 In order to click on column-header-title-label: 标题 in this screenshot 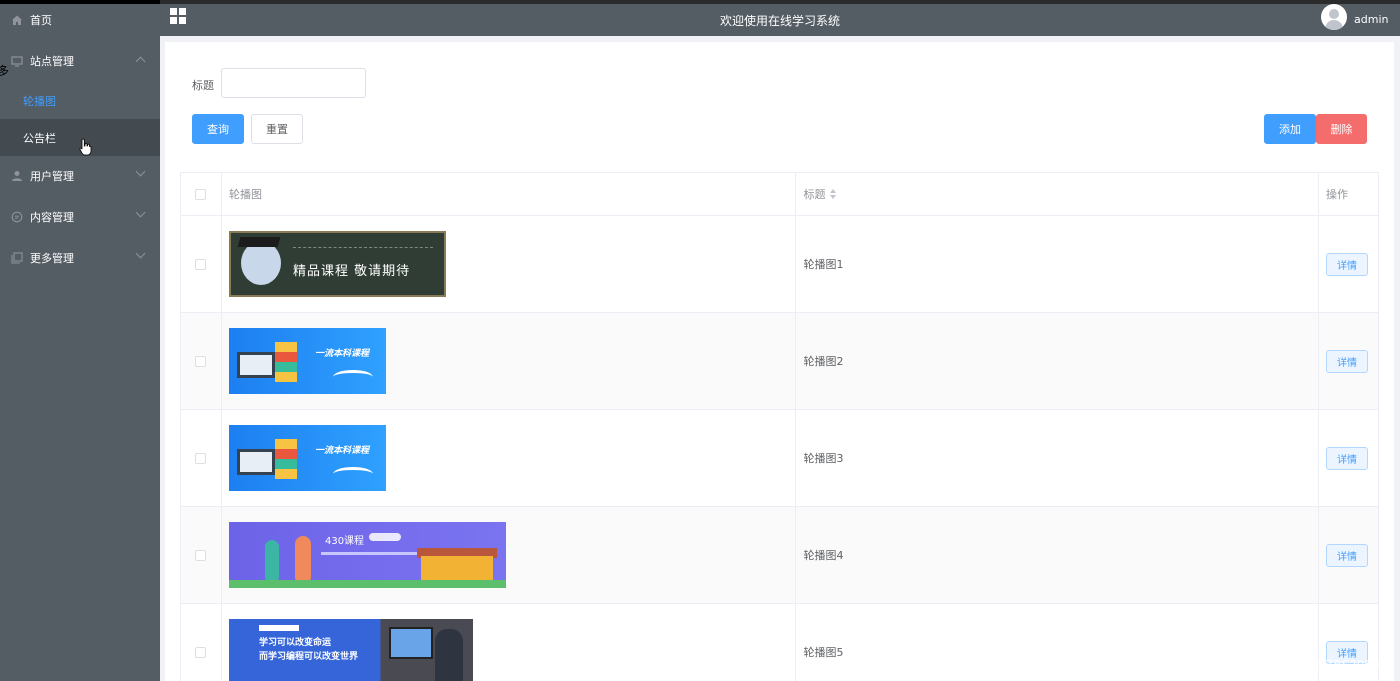, I will do `click(814, 194)`.